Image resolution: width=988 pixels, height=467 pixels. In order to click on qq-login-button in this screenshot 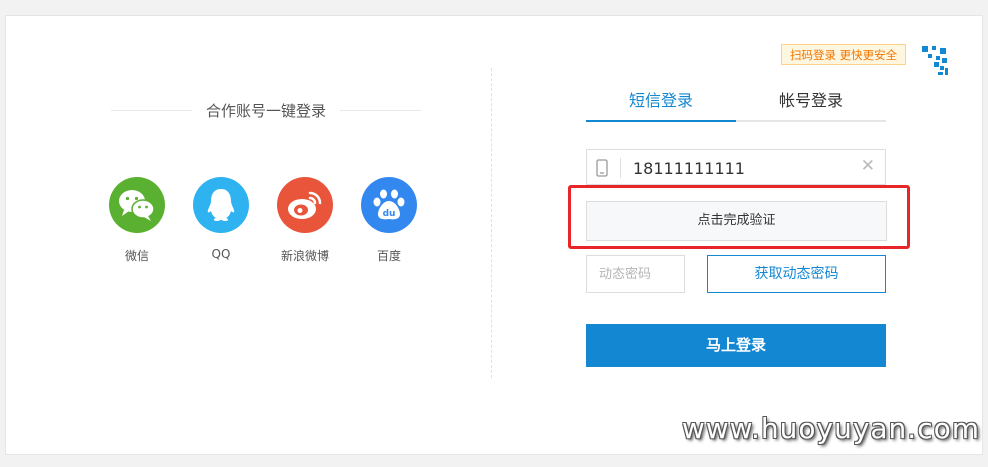, I will do `click(221, 205)`.